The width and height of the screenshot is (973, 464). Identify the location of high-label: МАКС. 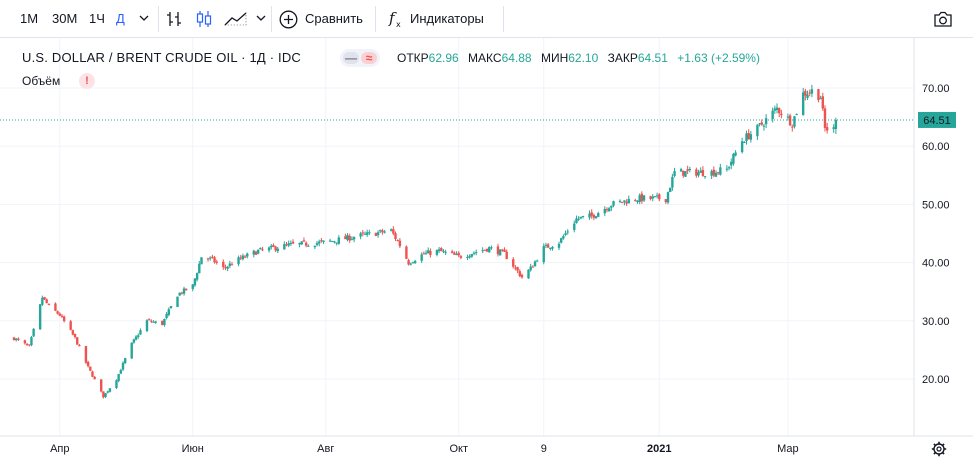
(485, 58).